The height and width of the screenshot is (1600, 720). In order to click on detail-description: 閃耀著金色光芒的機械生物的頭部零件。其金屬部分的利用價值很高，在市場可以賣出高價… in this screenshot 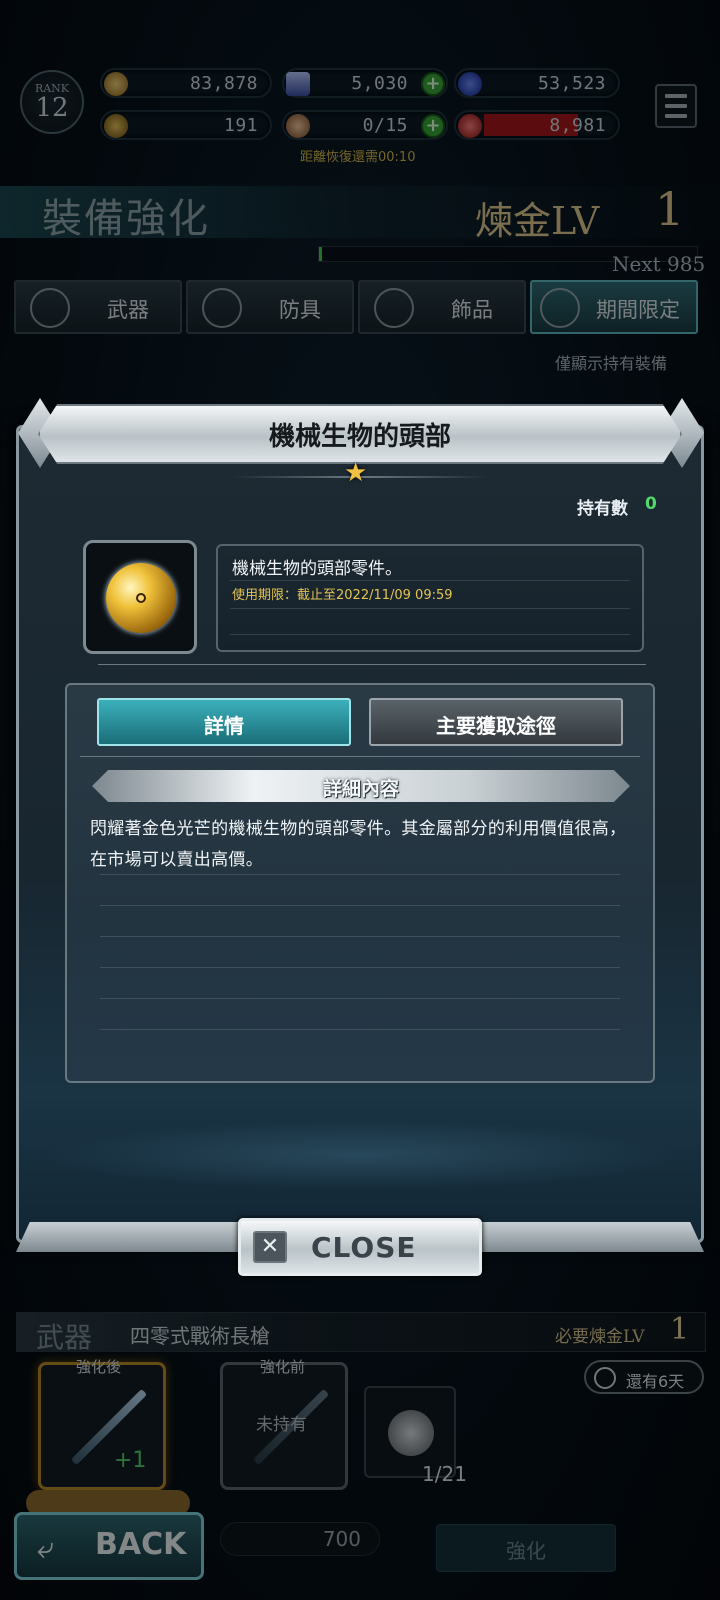, I will do `click(358, 844)`.